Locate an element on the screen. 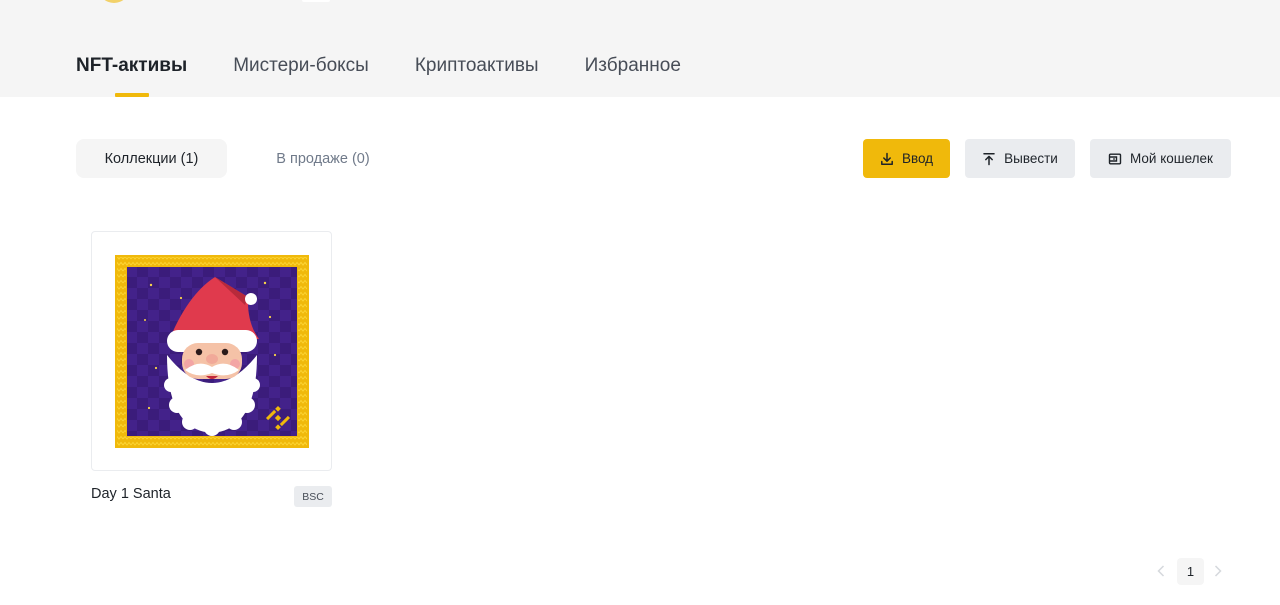 This screenshot has height=605, width=1280. my-wallet-label: Мой кошелек is located at coordinates (1171, 158).